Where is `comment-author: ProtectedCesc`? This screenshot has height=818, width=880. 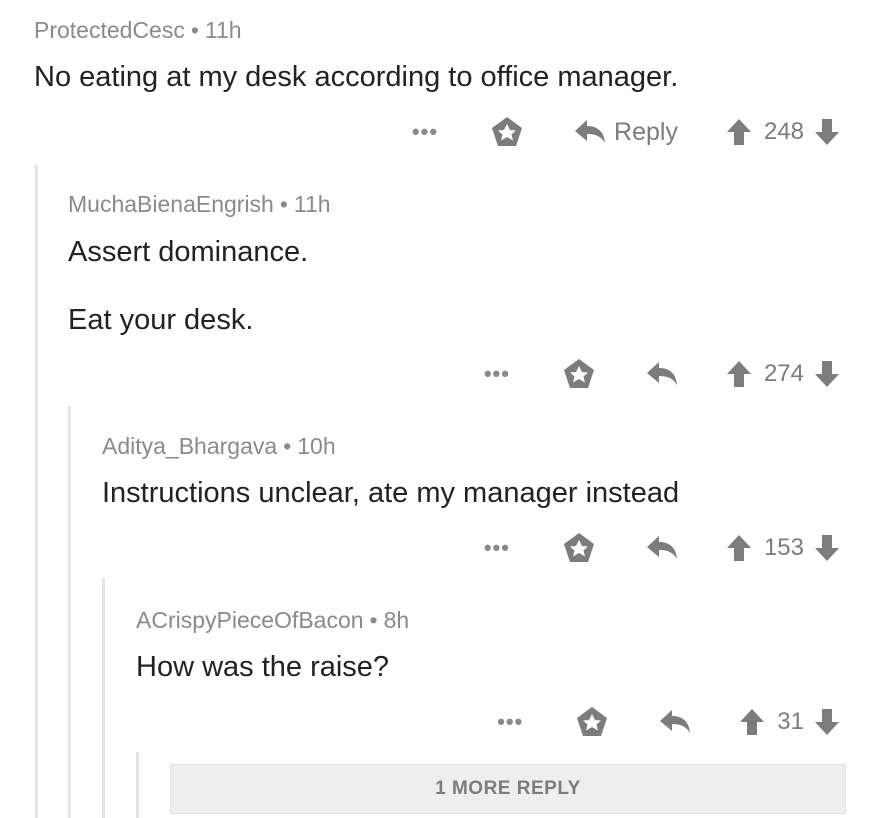 comment-author: ProtectedCesc is located at coordinates (109, 30).